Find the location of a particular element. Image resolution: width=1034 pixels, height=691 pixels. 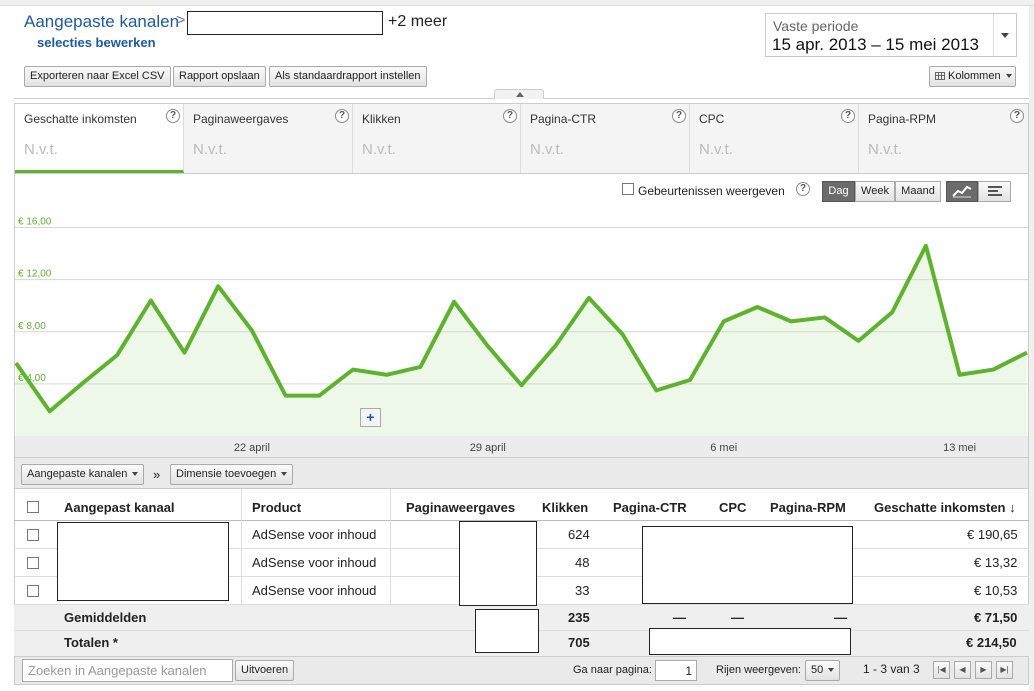

cell-clicks: 33 is located at coordinates (582, 590).